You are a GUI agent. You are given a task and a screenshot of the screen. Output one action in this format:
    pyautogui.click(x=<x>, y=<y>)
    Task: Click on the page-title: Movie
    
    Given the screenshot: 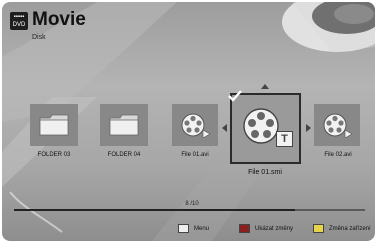 What is the action you would take?
    pyautogui.click(x=59, y=19)
    